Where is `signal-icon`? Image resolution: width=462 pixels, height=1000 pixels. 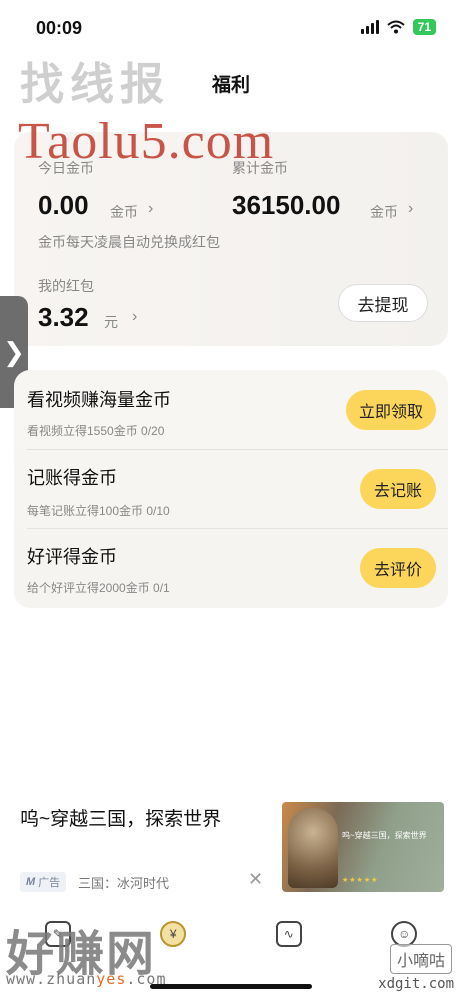
signal-icon is located at coordinates (369, 27).